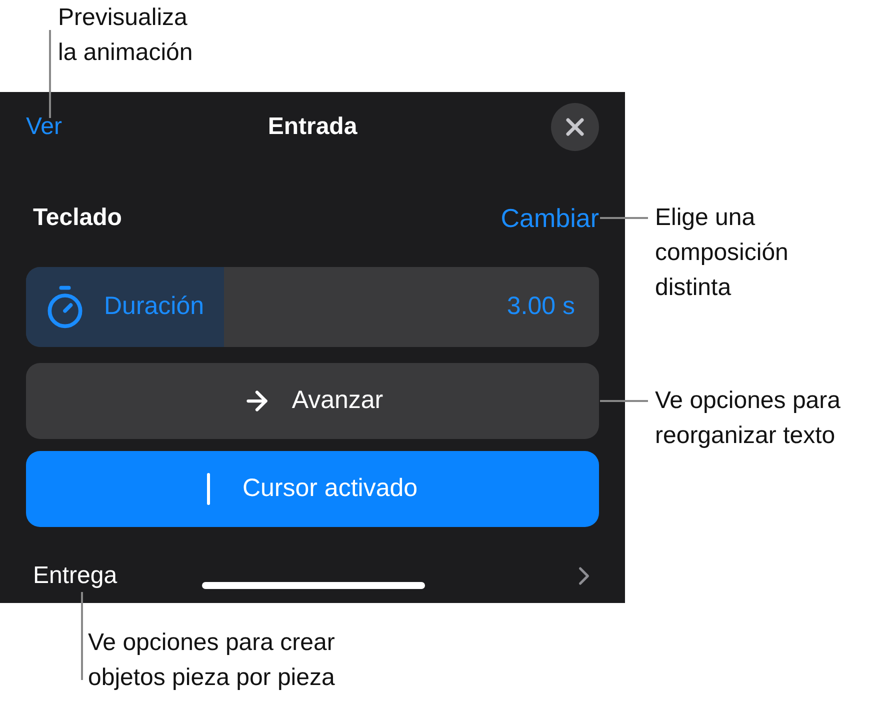 This screenshot has height=710, width=894. I want to click on close-button, so click(575, 127).